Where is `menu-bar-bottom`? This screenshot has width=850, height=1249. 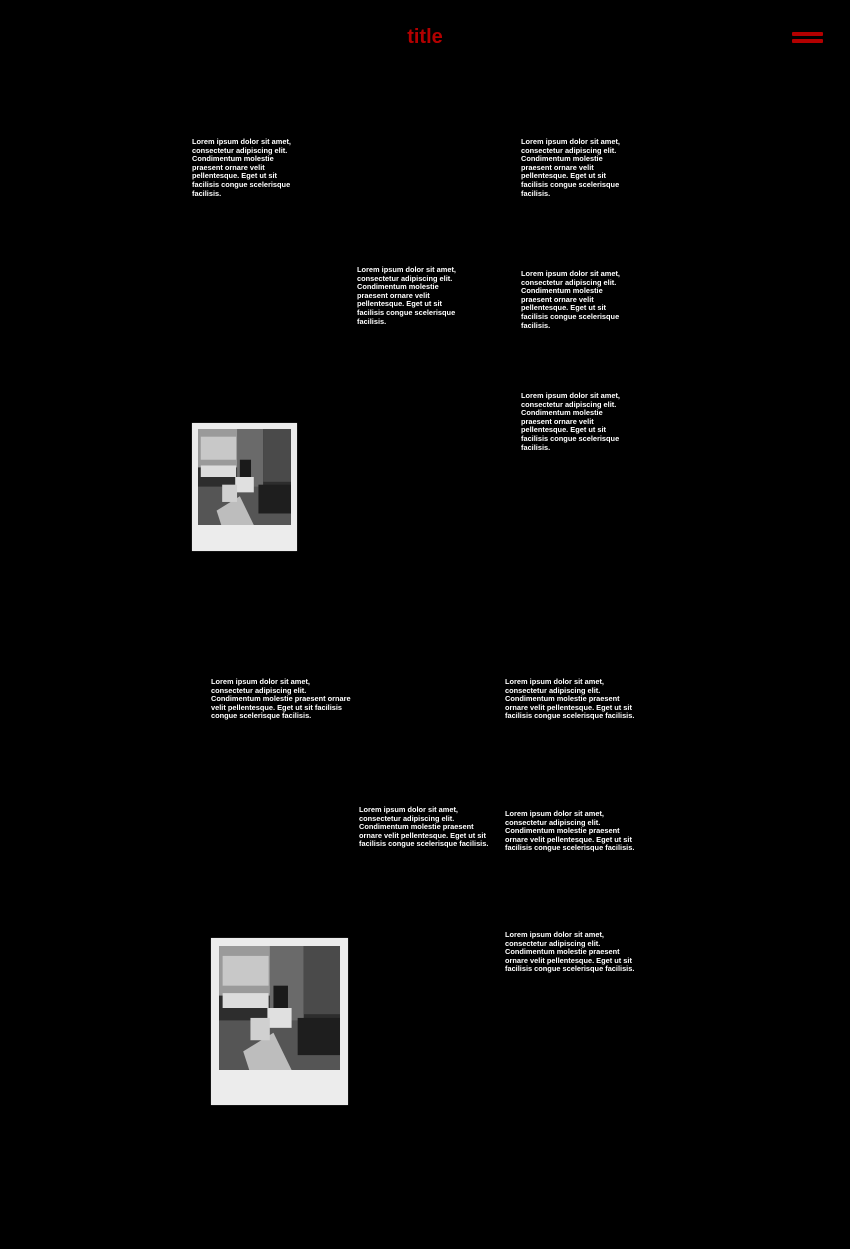
menu-bar-bottom is located at coordinates (807, 41).